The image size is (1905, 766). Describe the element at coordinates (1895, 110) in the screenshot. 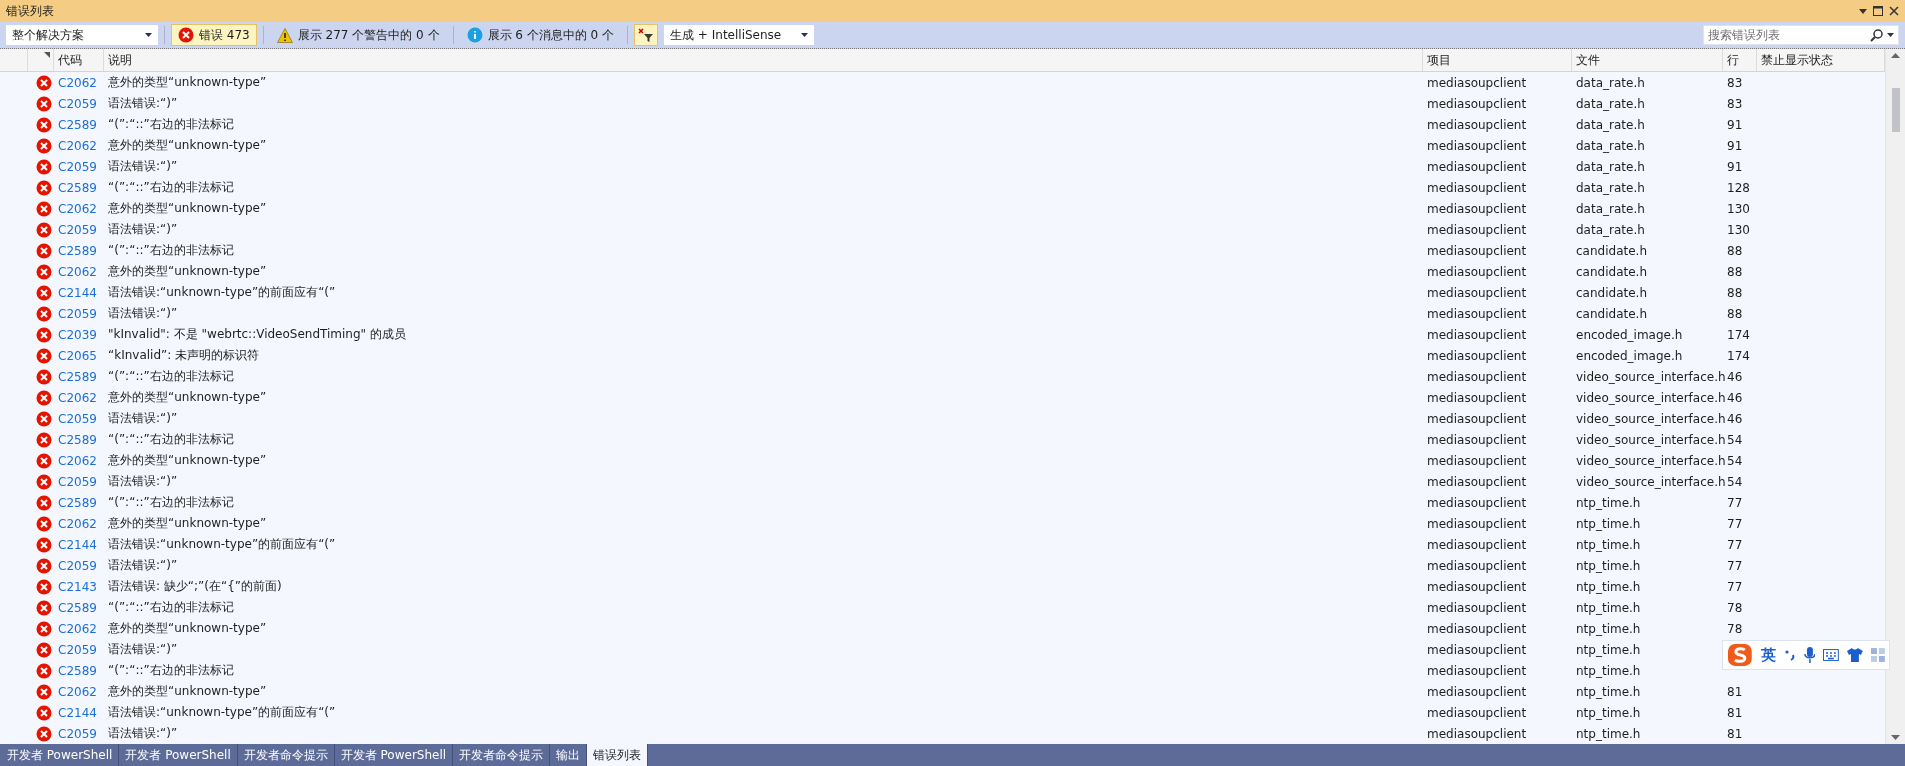

I see `scrollbar-thumb` at that location.